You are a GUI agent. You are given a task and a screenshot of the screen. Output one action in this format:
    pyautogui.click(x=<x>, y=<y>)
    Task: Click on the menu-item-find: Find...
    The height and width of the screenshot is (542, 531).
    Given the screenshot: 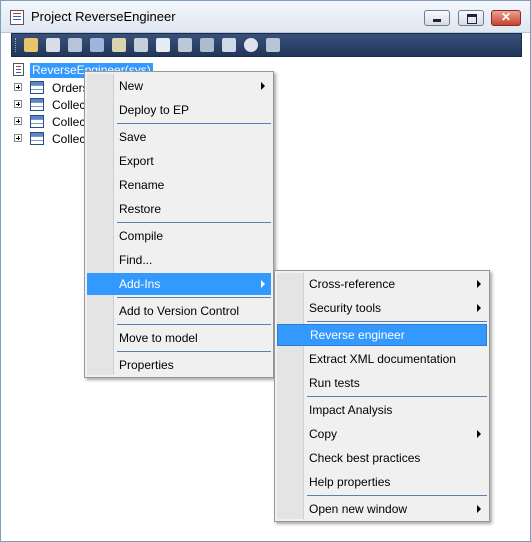 What is the action you would take?
    pyautogui.click(x=179, y=260)
    